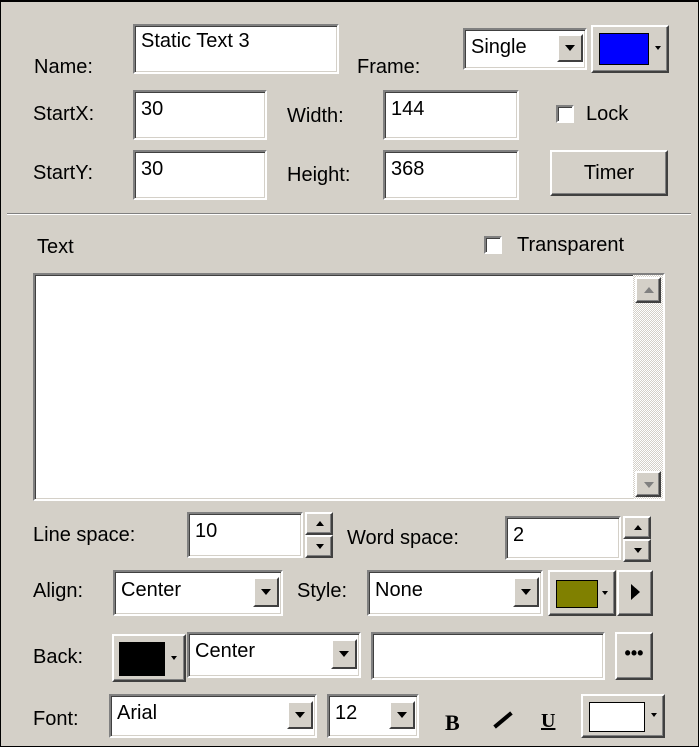 The width and height of the screenshot is (699, 747). I want to click on startx-input: 30, so click(200, 115).